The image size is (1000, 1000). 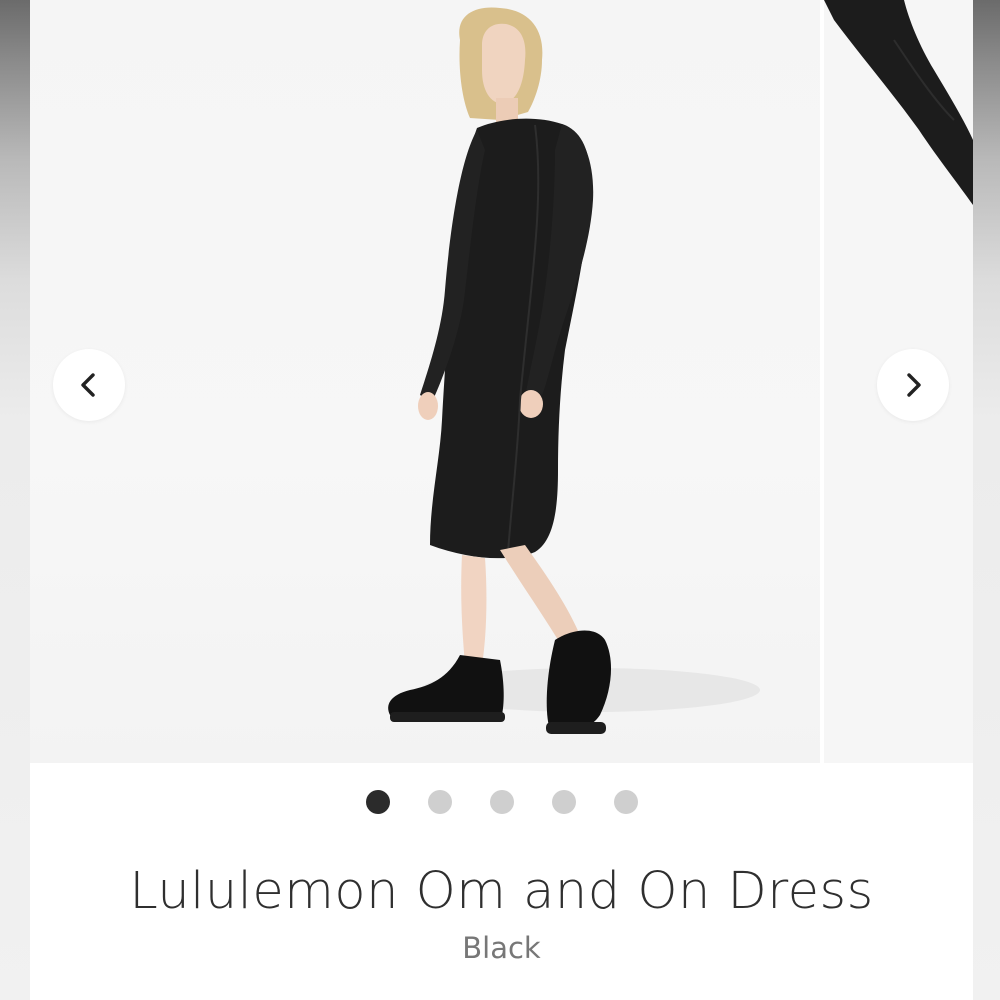 I want to click on chevron-left-icon, so click(x=88, y=385).